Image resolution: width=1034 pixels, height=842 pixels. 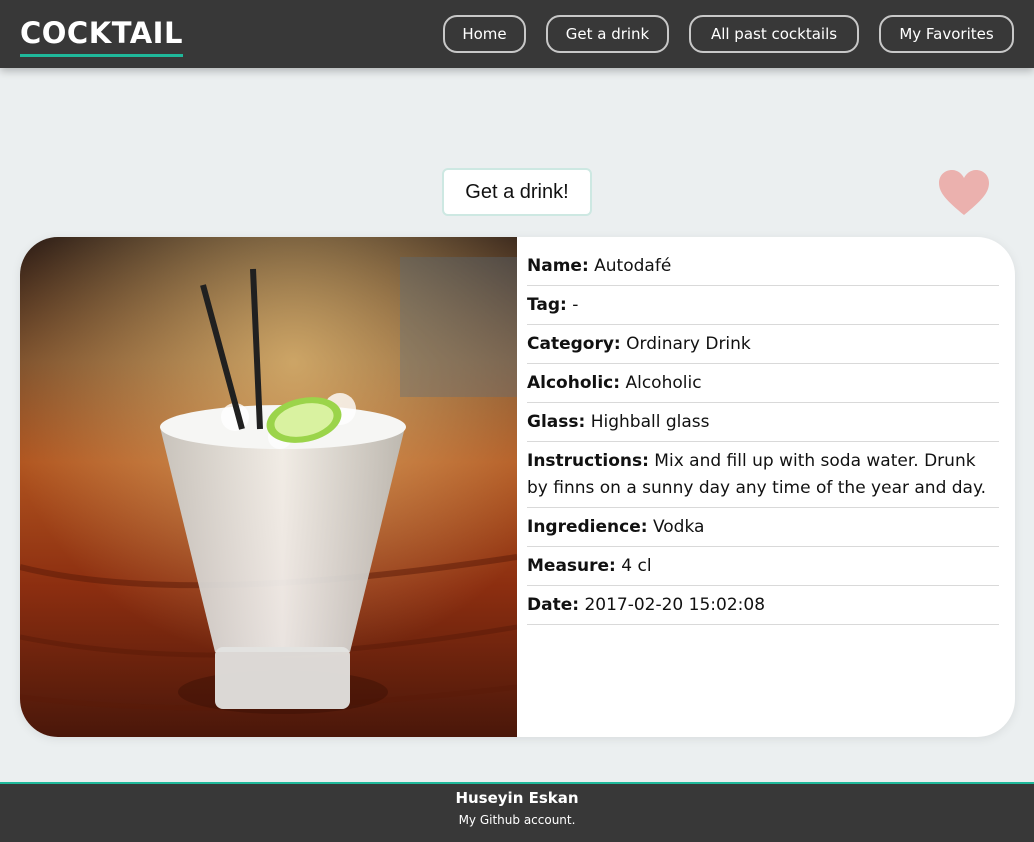 What do you see at coordinates (607, 34) in the screenshot?
I see `nav-get-drink-button: Get a drink` at bounding box center [607, 34].